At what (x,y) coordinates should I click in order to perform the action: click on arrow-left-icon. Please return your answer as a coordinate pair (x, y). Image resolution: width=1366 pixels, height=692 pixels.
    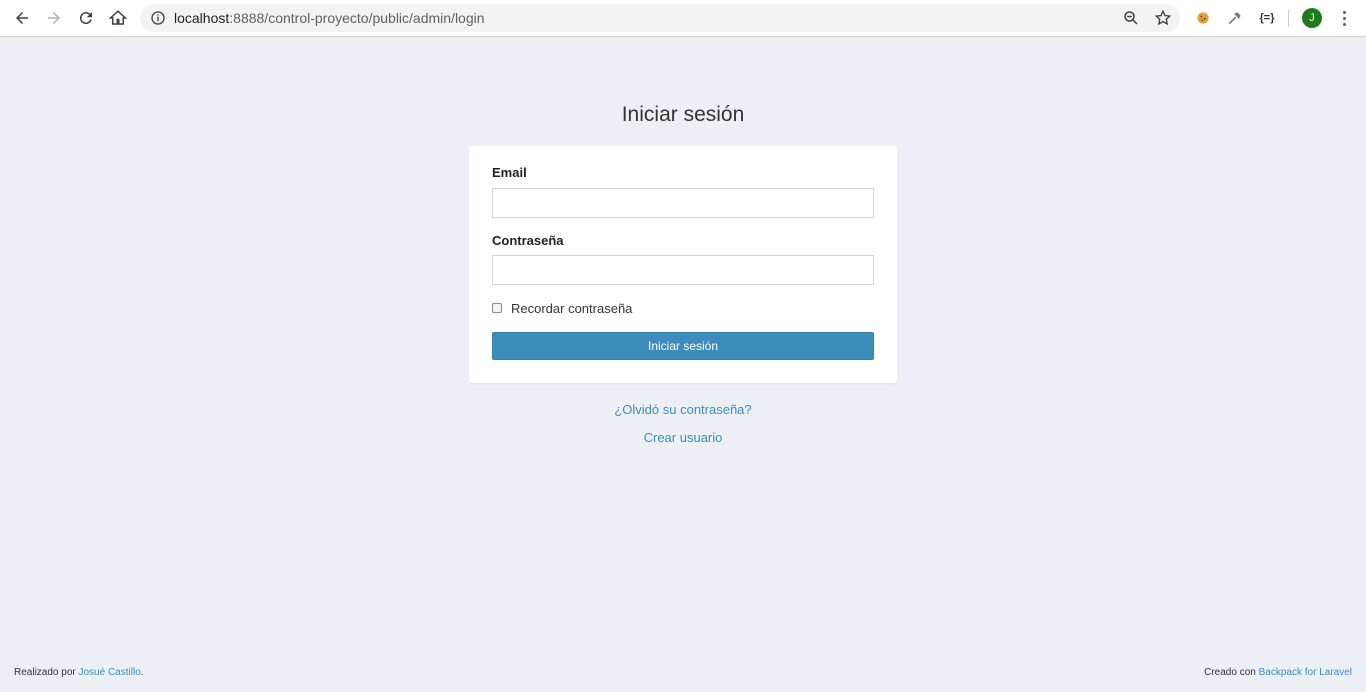
    Looking at the image, I should click on (22, 18).